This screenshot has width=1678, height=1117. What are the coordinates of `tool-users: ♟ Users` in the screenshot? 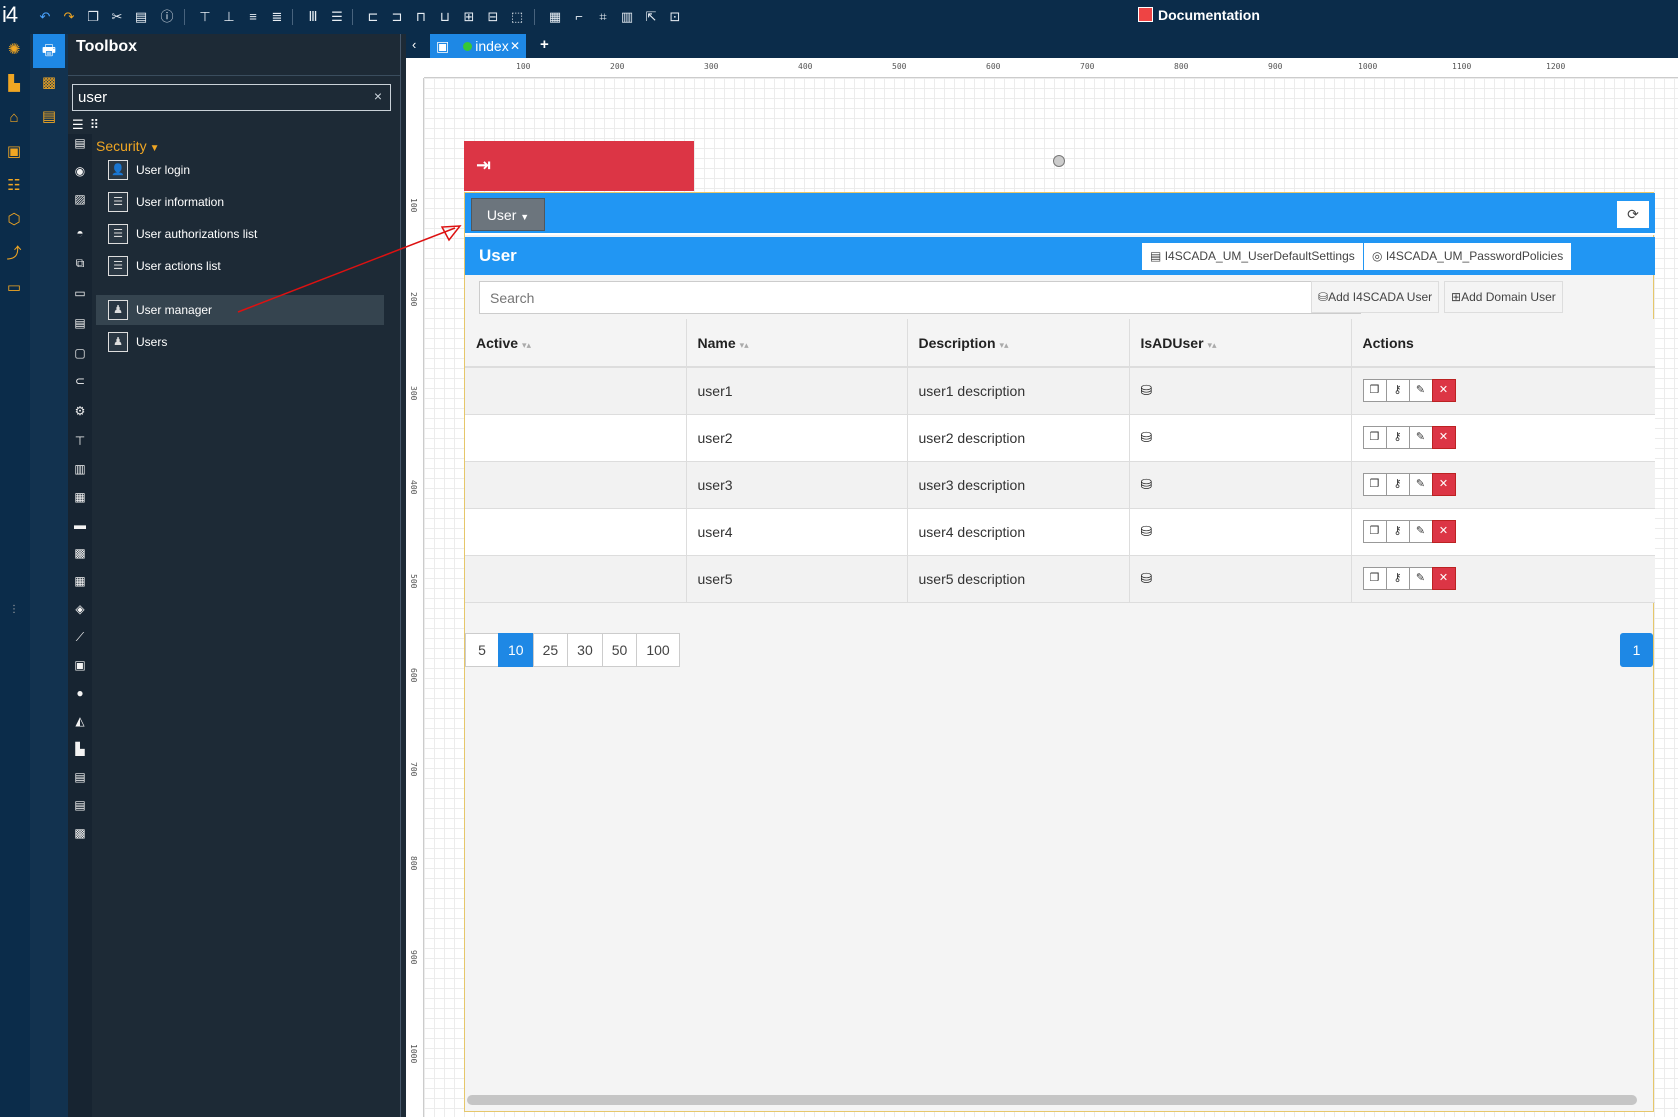 It's located at (240, 342).